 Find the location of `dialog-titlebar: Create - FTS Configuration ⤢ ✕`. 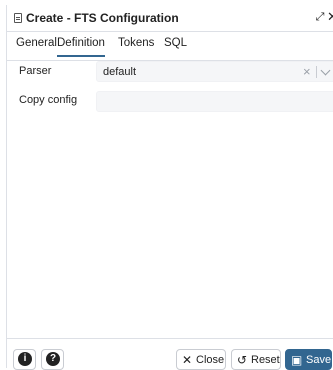

dialog-titlebar: Create - FTS Configuration ⤢ ✕ is located at coordinates (170, 18).